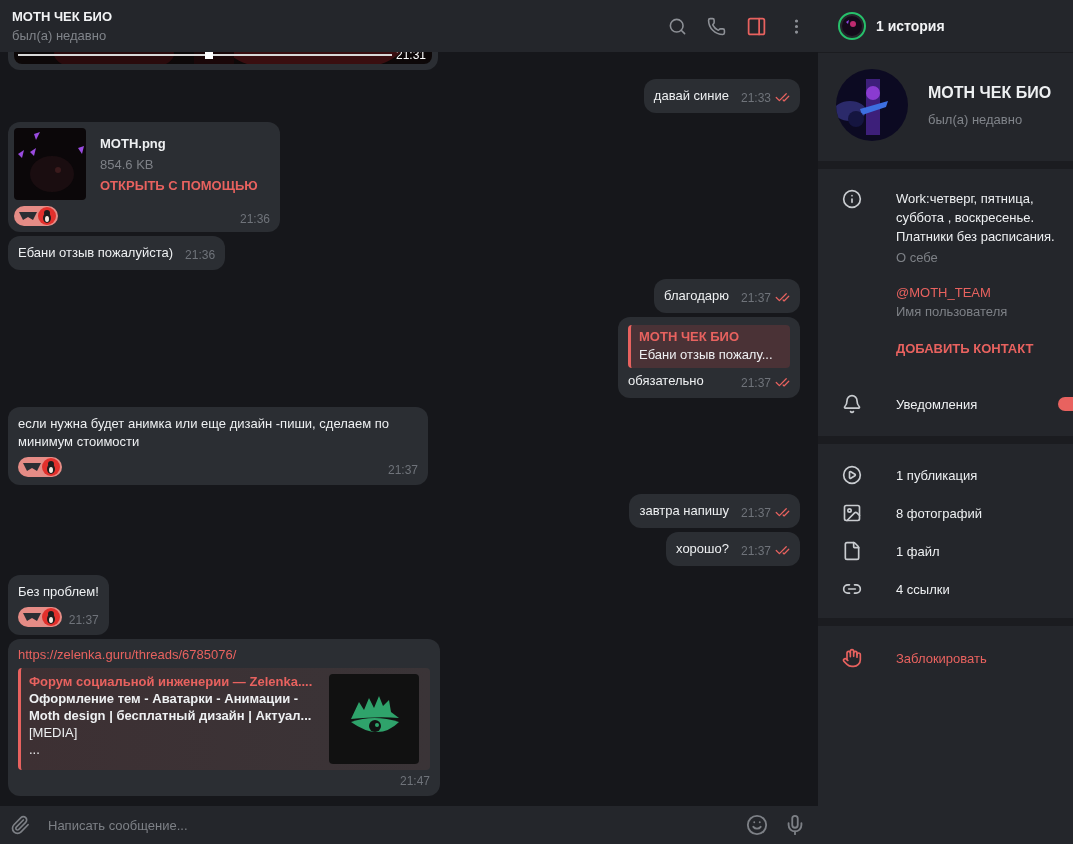 This screenshot has height=844, width=1073. I want to click on media-label: 1 публикация, so click(937, 475).